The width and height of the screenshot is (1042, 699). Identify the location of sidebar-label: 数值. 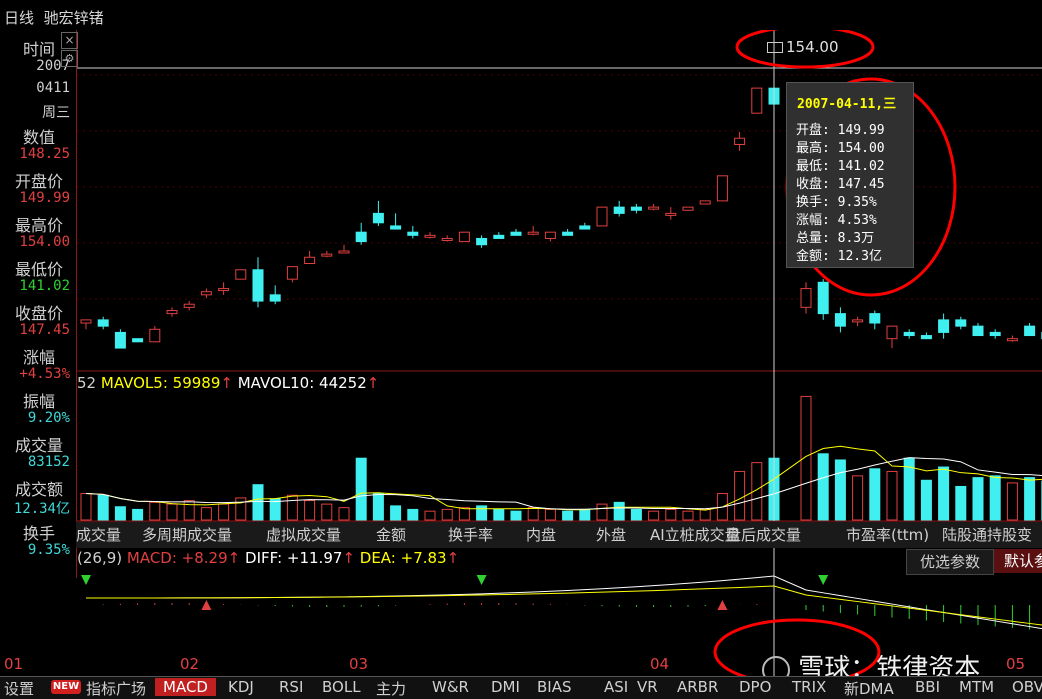
(39, 136).